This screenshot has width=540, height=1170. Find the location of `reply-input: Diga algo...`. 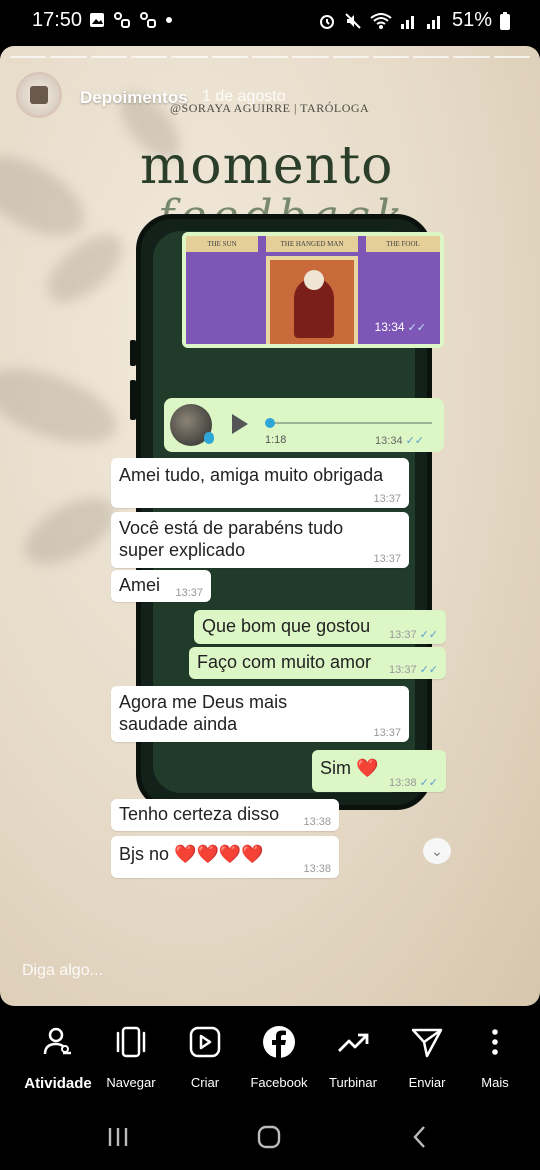

reply-input: Diga algo... is located at coordinates (62, 971).